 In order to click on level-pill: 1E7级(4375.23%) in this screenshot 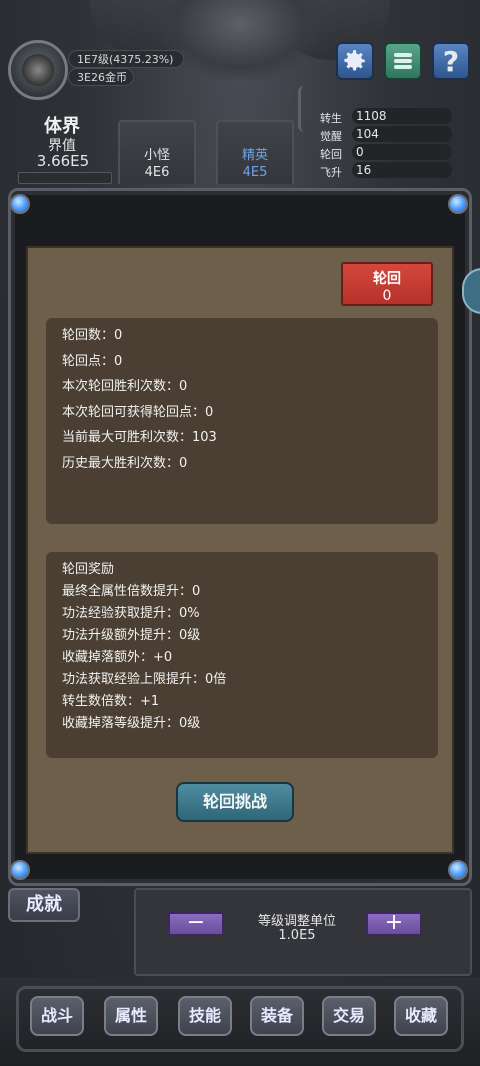, I will do `click(126, 59)`.